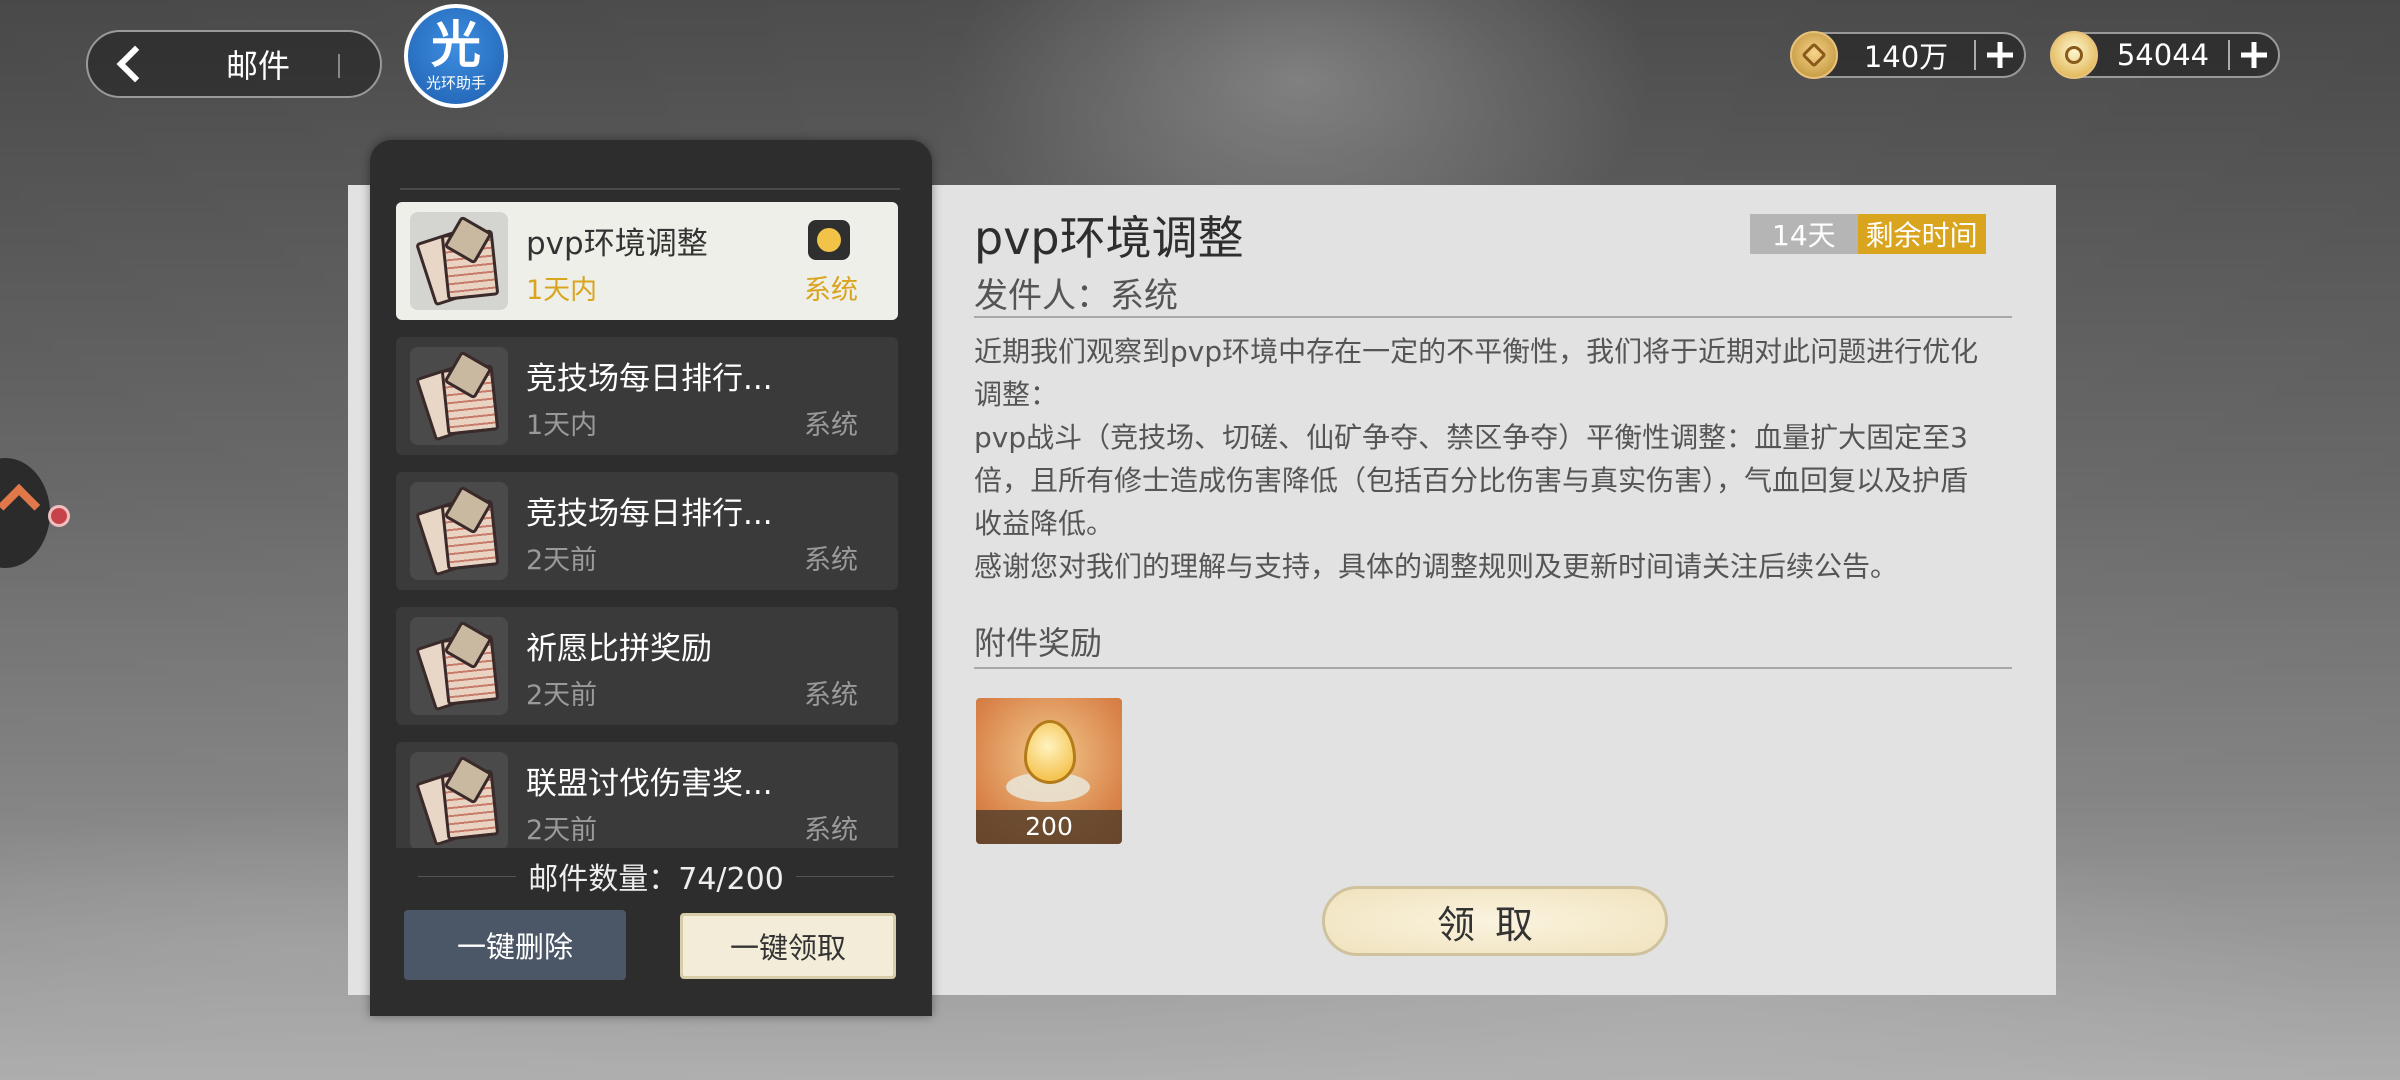  I want to click on helper-badge-logo: 光, so click(456, 44).